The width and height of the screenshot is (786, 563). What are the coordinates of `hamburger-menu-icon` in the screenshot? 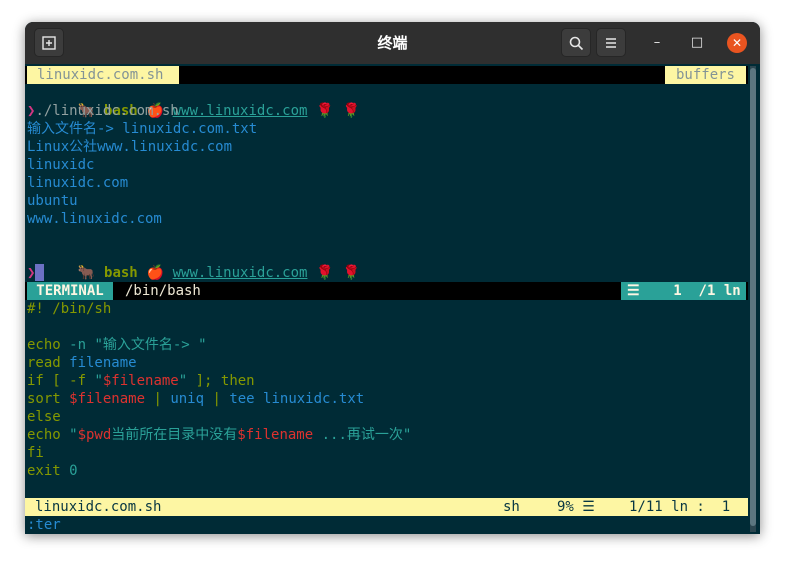 It's located at (611, 43).